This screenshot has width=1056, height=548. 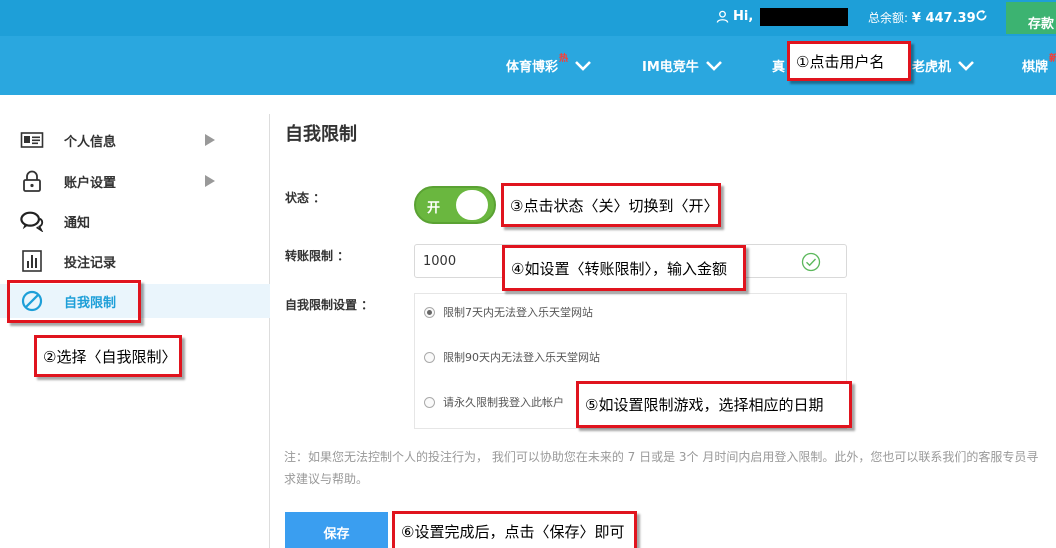 What do you see at coordinates (981, 15) in the screenshot?
I see `refresh-icon` at bounding box center [981, 15].